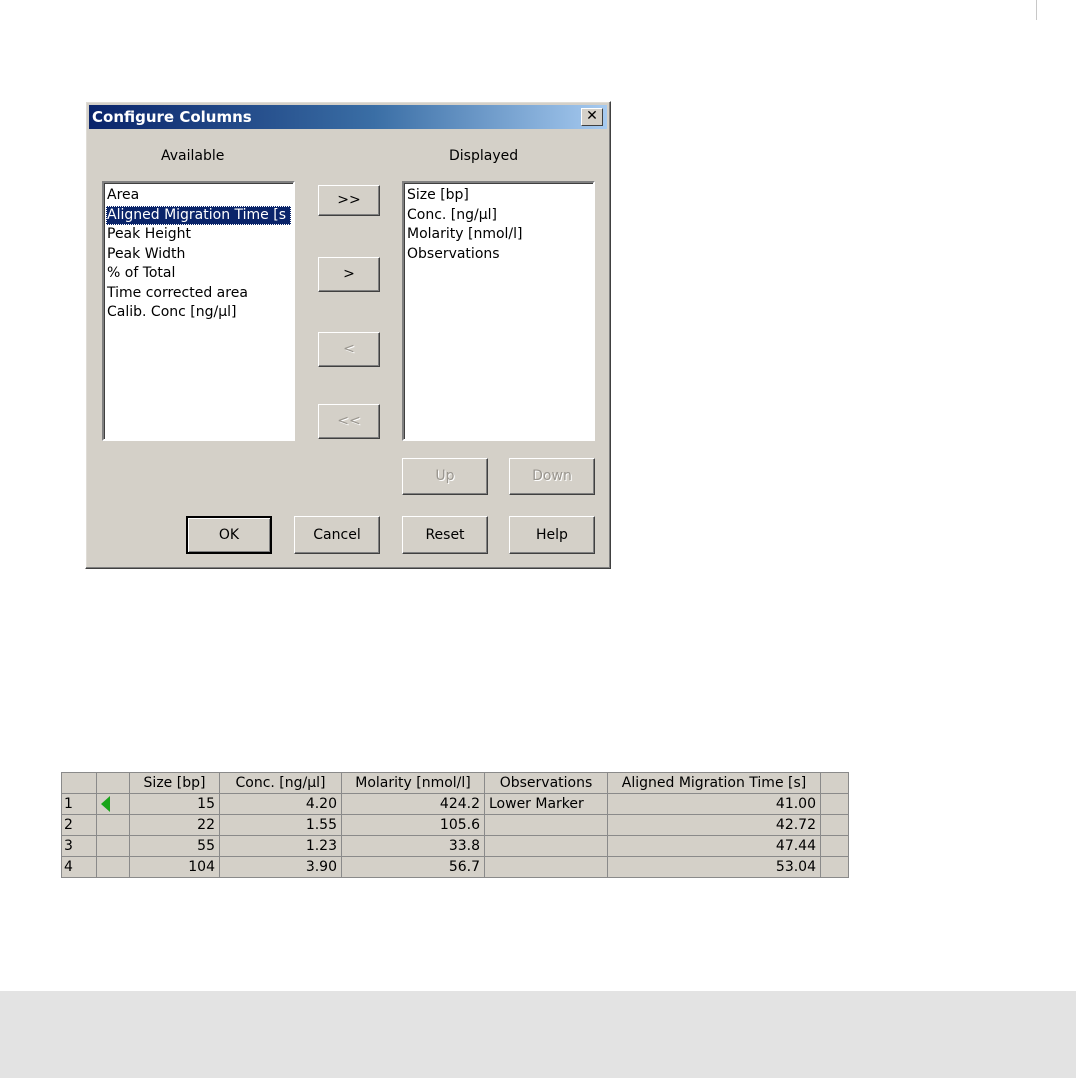 Image resolution: width=1076 pixels, height=1078 pixels. I want to click on displayed-item-molarity: Molarity [nmol/l], so click(498, 235).